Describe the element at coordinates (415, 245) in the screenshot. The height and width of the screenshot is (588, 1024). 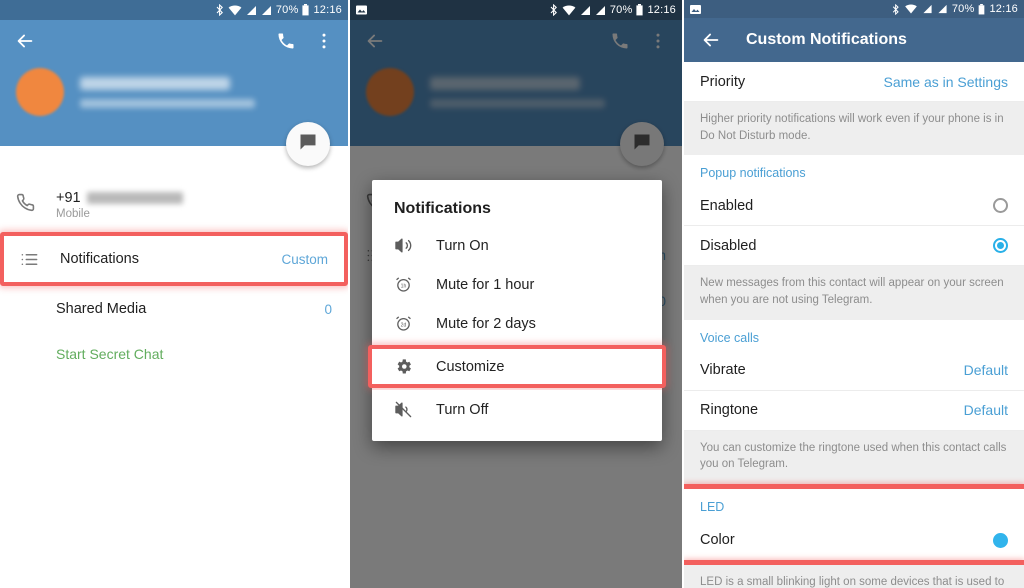
I see `volume-on-icon` at that location.